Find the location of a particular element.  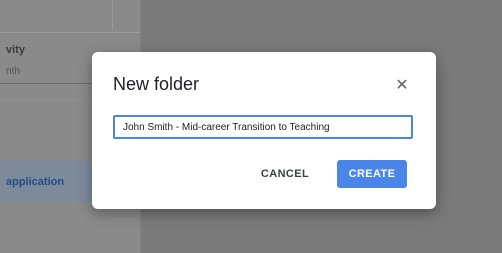

create-button: CREATE is located at coordinates (372, 174).